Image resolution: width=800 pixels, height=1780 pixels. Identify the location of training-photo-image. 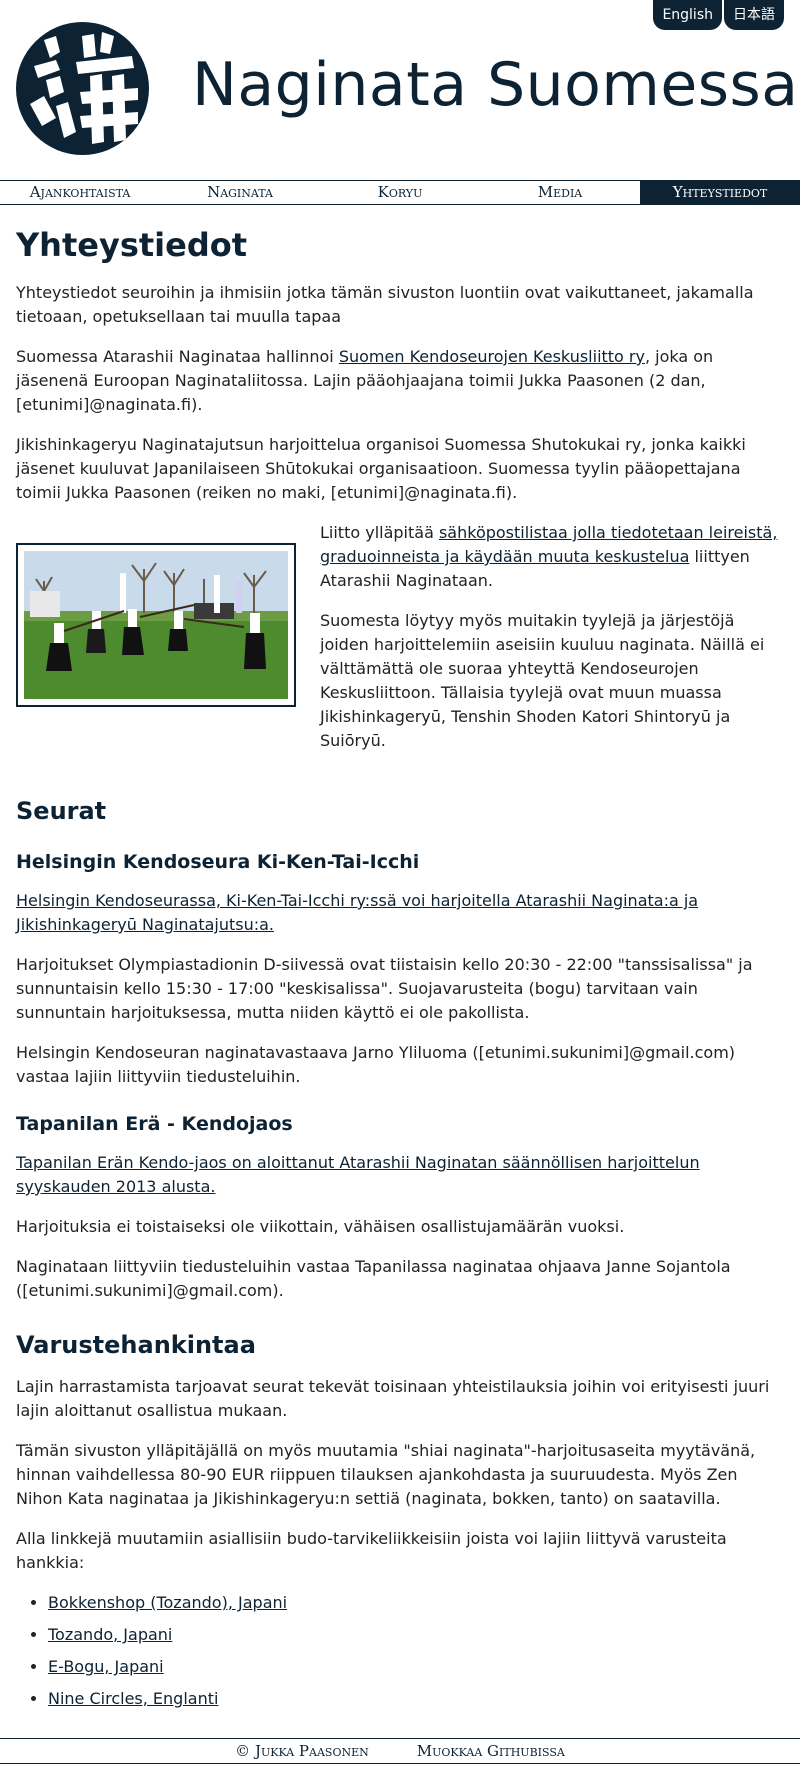
(156, 625).